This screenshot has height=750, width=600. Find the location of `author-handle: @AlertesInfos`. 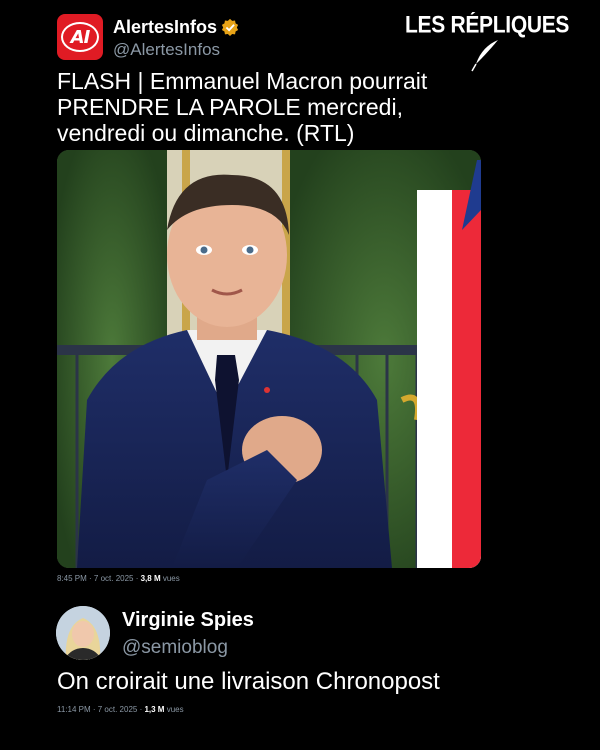

author-handle: @AlertesInfos is located at coordinates (166, 50).